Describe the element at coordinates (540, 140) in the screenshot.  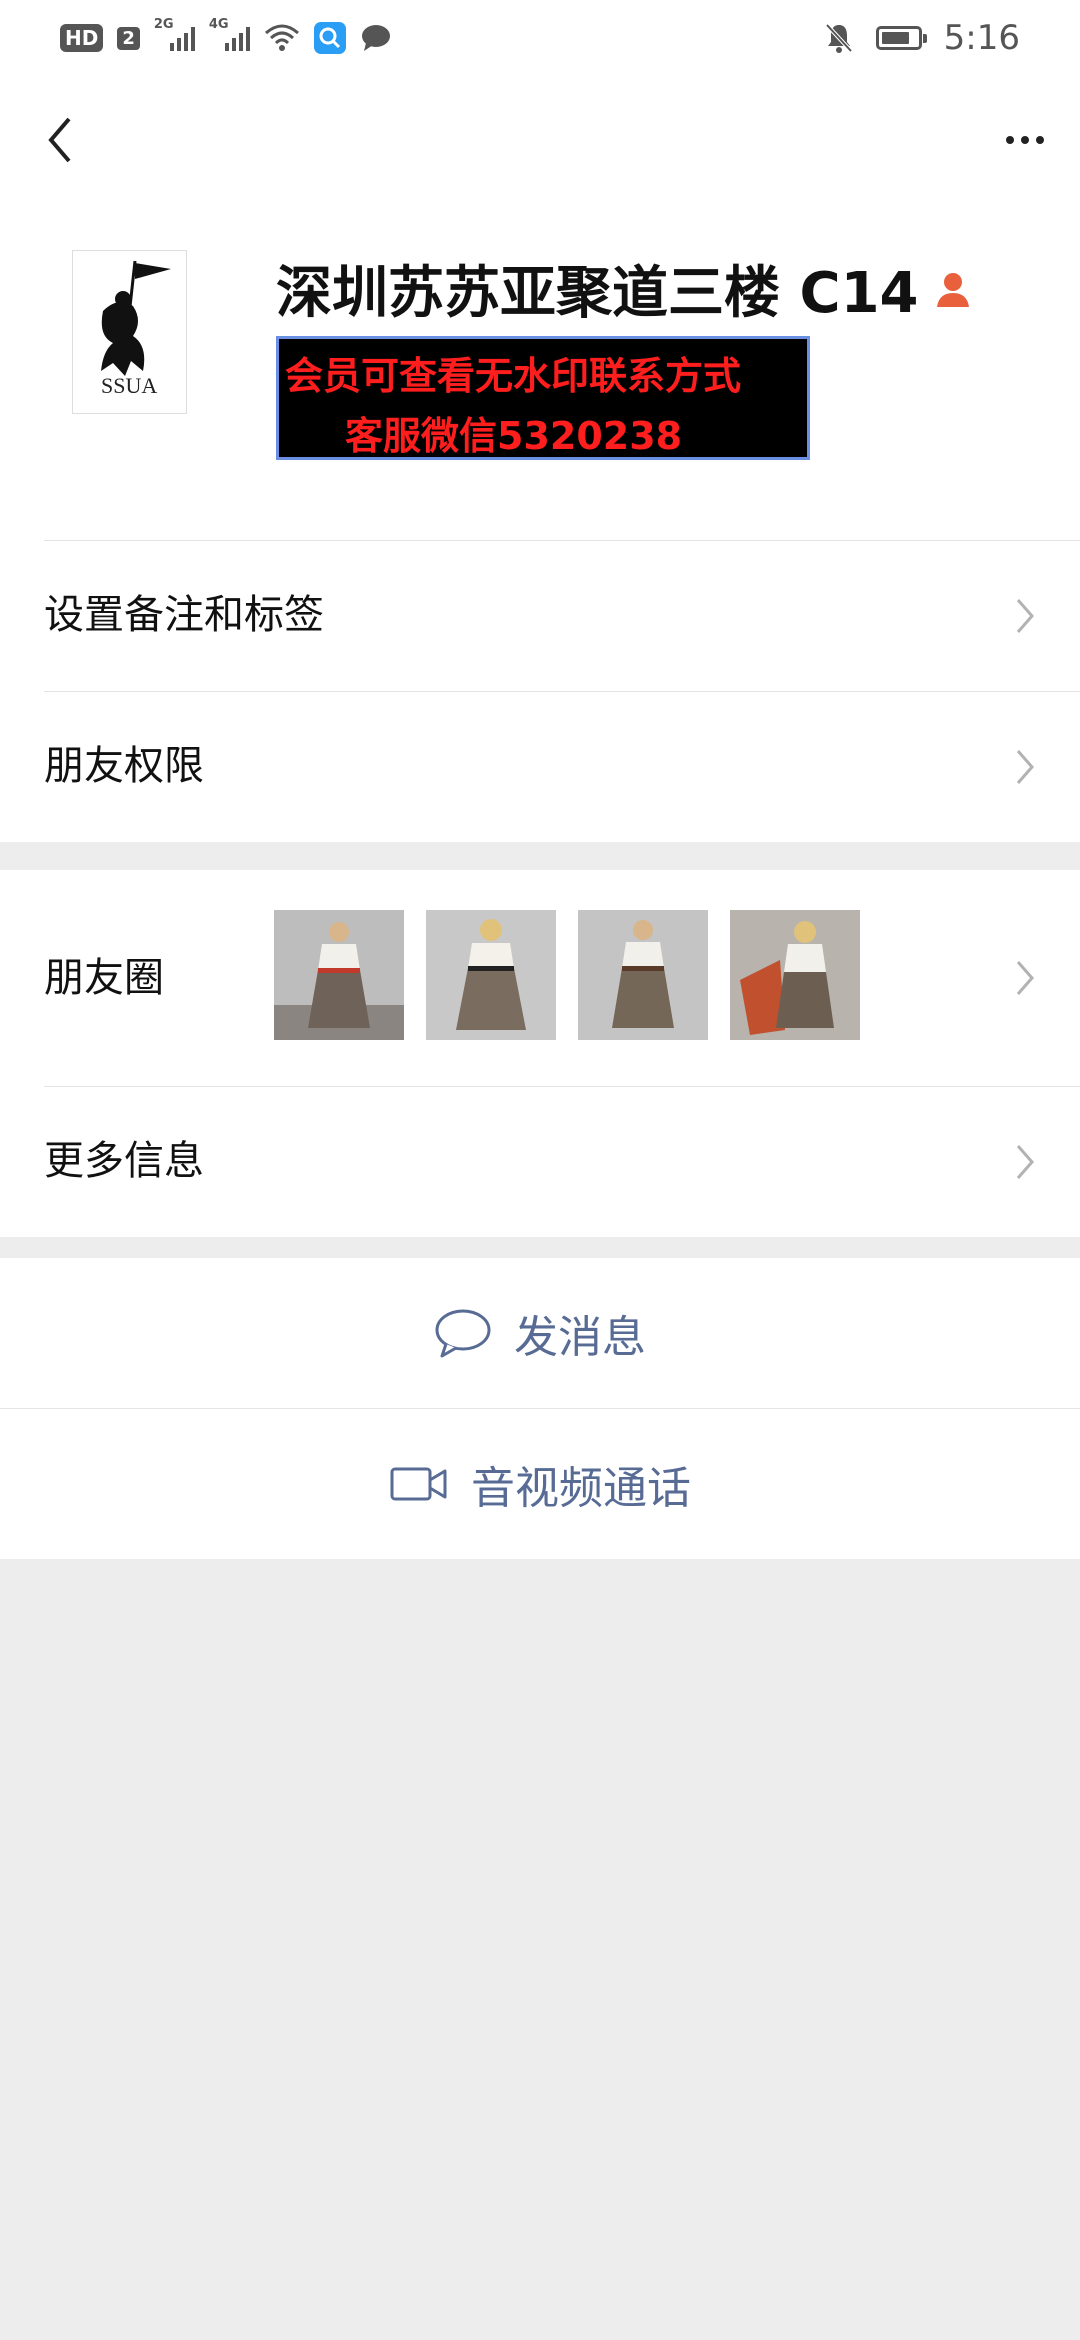
I see `nav-bar` at that location.